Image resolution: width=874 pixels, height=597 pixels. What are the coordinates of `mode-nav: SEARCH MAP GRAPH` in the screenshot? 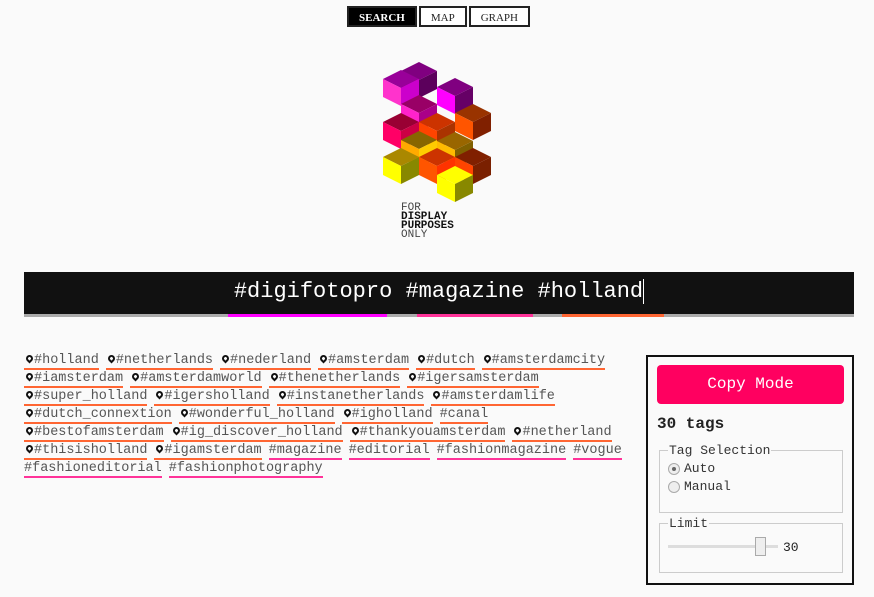 It's located at (438, 16).